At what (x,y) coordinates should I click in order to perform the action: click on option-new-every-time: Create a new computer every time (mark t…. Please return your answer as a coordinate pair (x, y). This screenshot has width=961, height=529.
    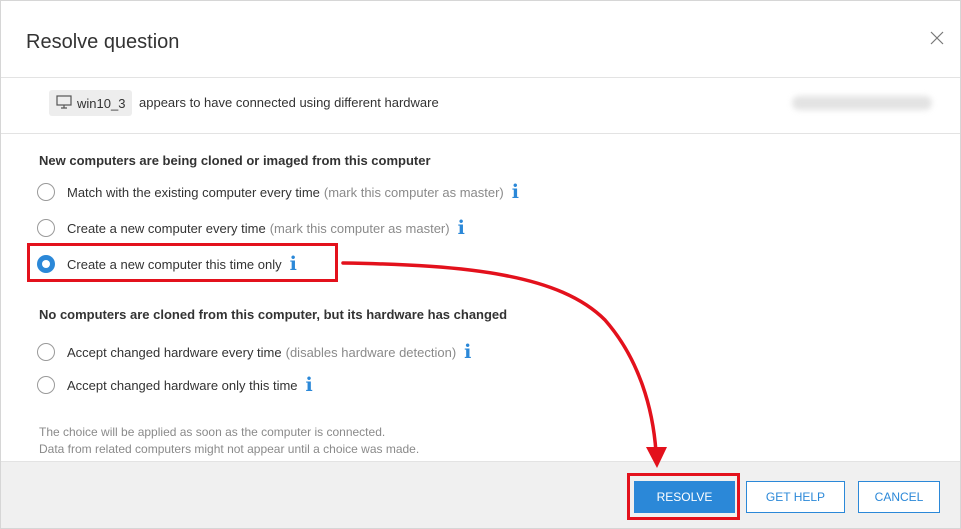
    Looking at the image, I should click on (251, 228).